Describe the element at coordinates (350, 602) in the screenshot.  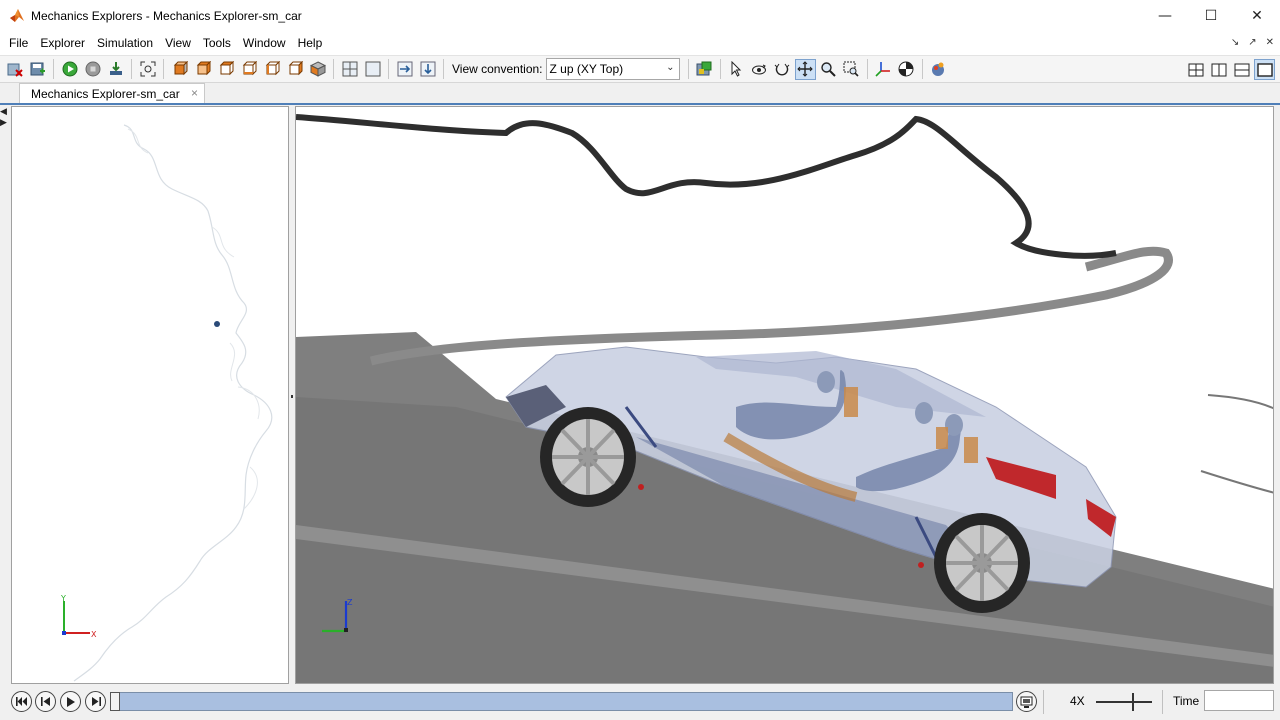
I see `axis-z-label: Z` at that location.